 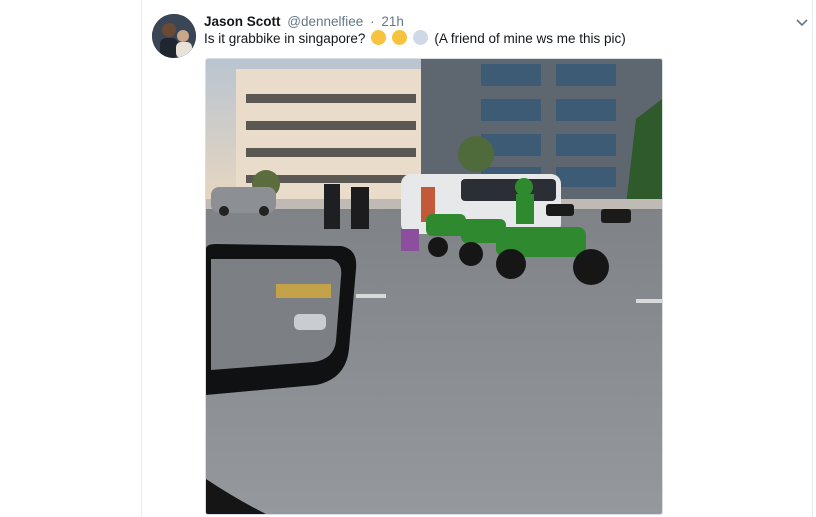 What do you see at coordinates (392, 21) in the screenshot?
I see `timestamp: 21h` at bounding box center [392, 21].